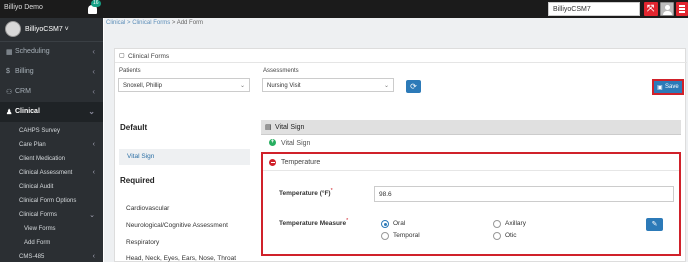  What do you see at coordinates (23, 7) in the screenshot?
I see `brand-name: Billiyo Demo` at bounding box center [23, 7].